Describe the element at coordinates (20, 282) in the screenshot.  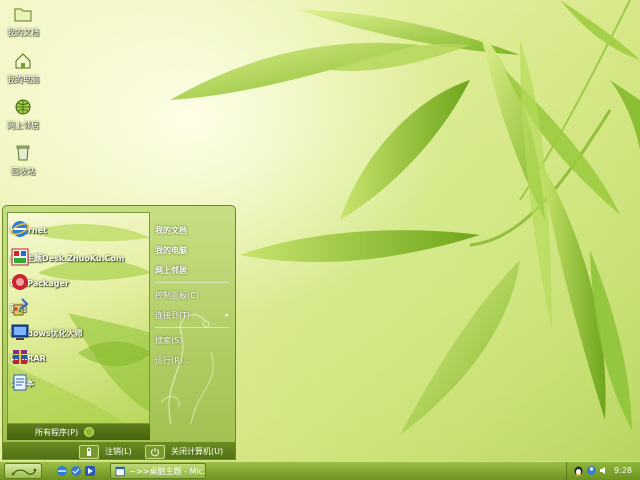
I see `packager-icon` at that location.